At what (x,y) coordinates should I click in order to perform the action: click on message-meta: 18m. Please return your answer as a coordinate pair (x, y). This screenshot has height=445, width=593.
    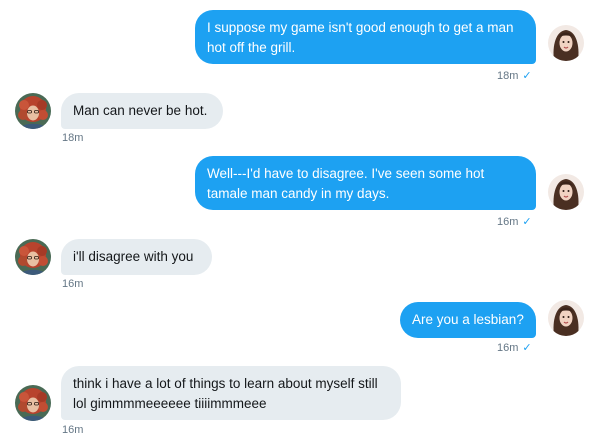
    Looking at the image, I should click on (72, 138).